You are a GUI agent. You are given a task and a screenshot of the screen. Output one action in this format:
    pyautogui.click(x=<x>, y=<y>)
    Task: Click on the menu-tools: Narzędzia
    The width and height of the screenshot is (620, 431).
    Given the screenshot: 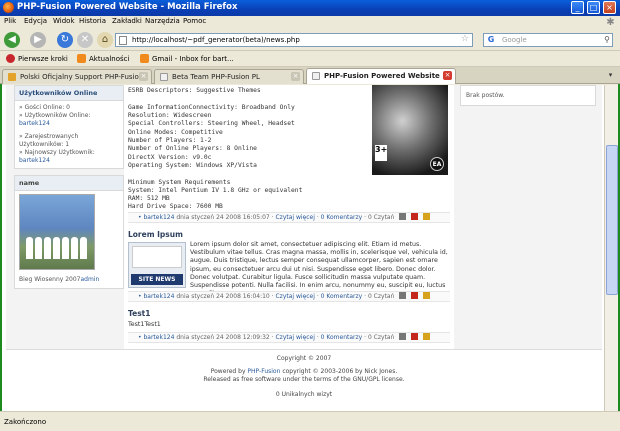 What is the action you would take?
    pyautogui.click(x=162, y=21)
    